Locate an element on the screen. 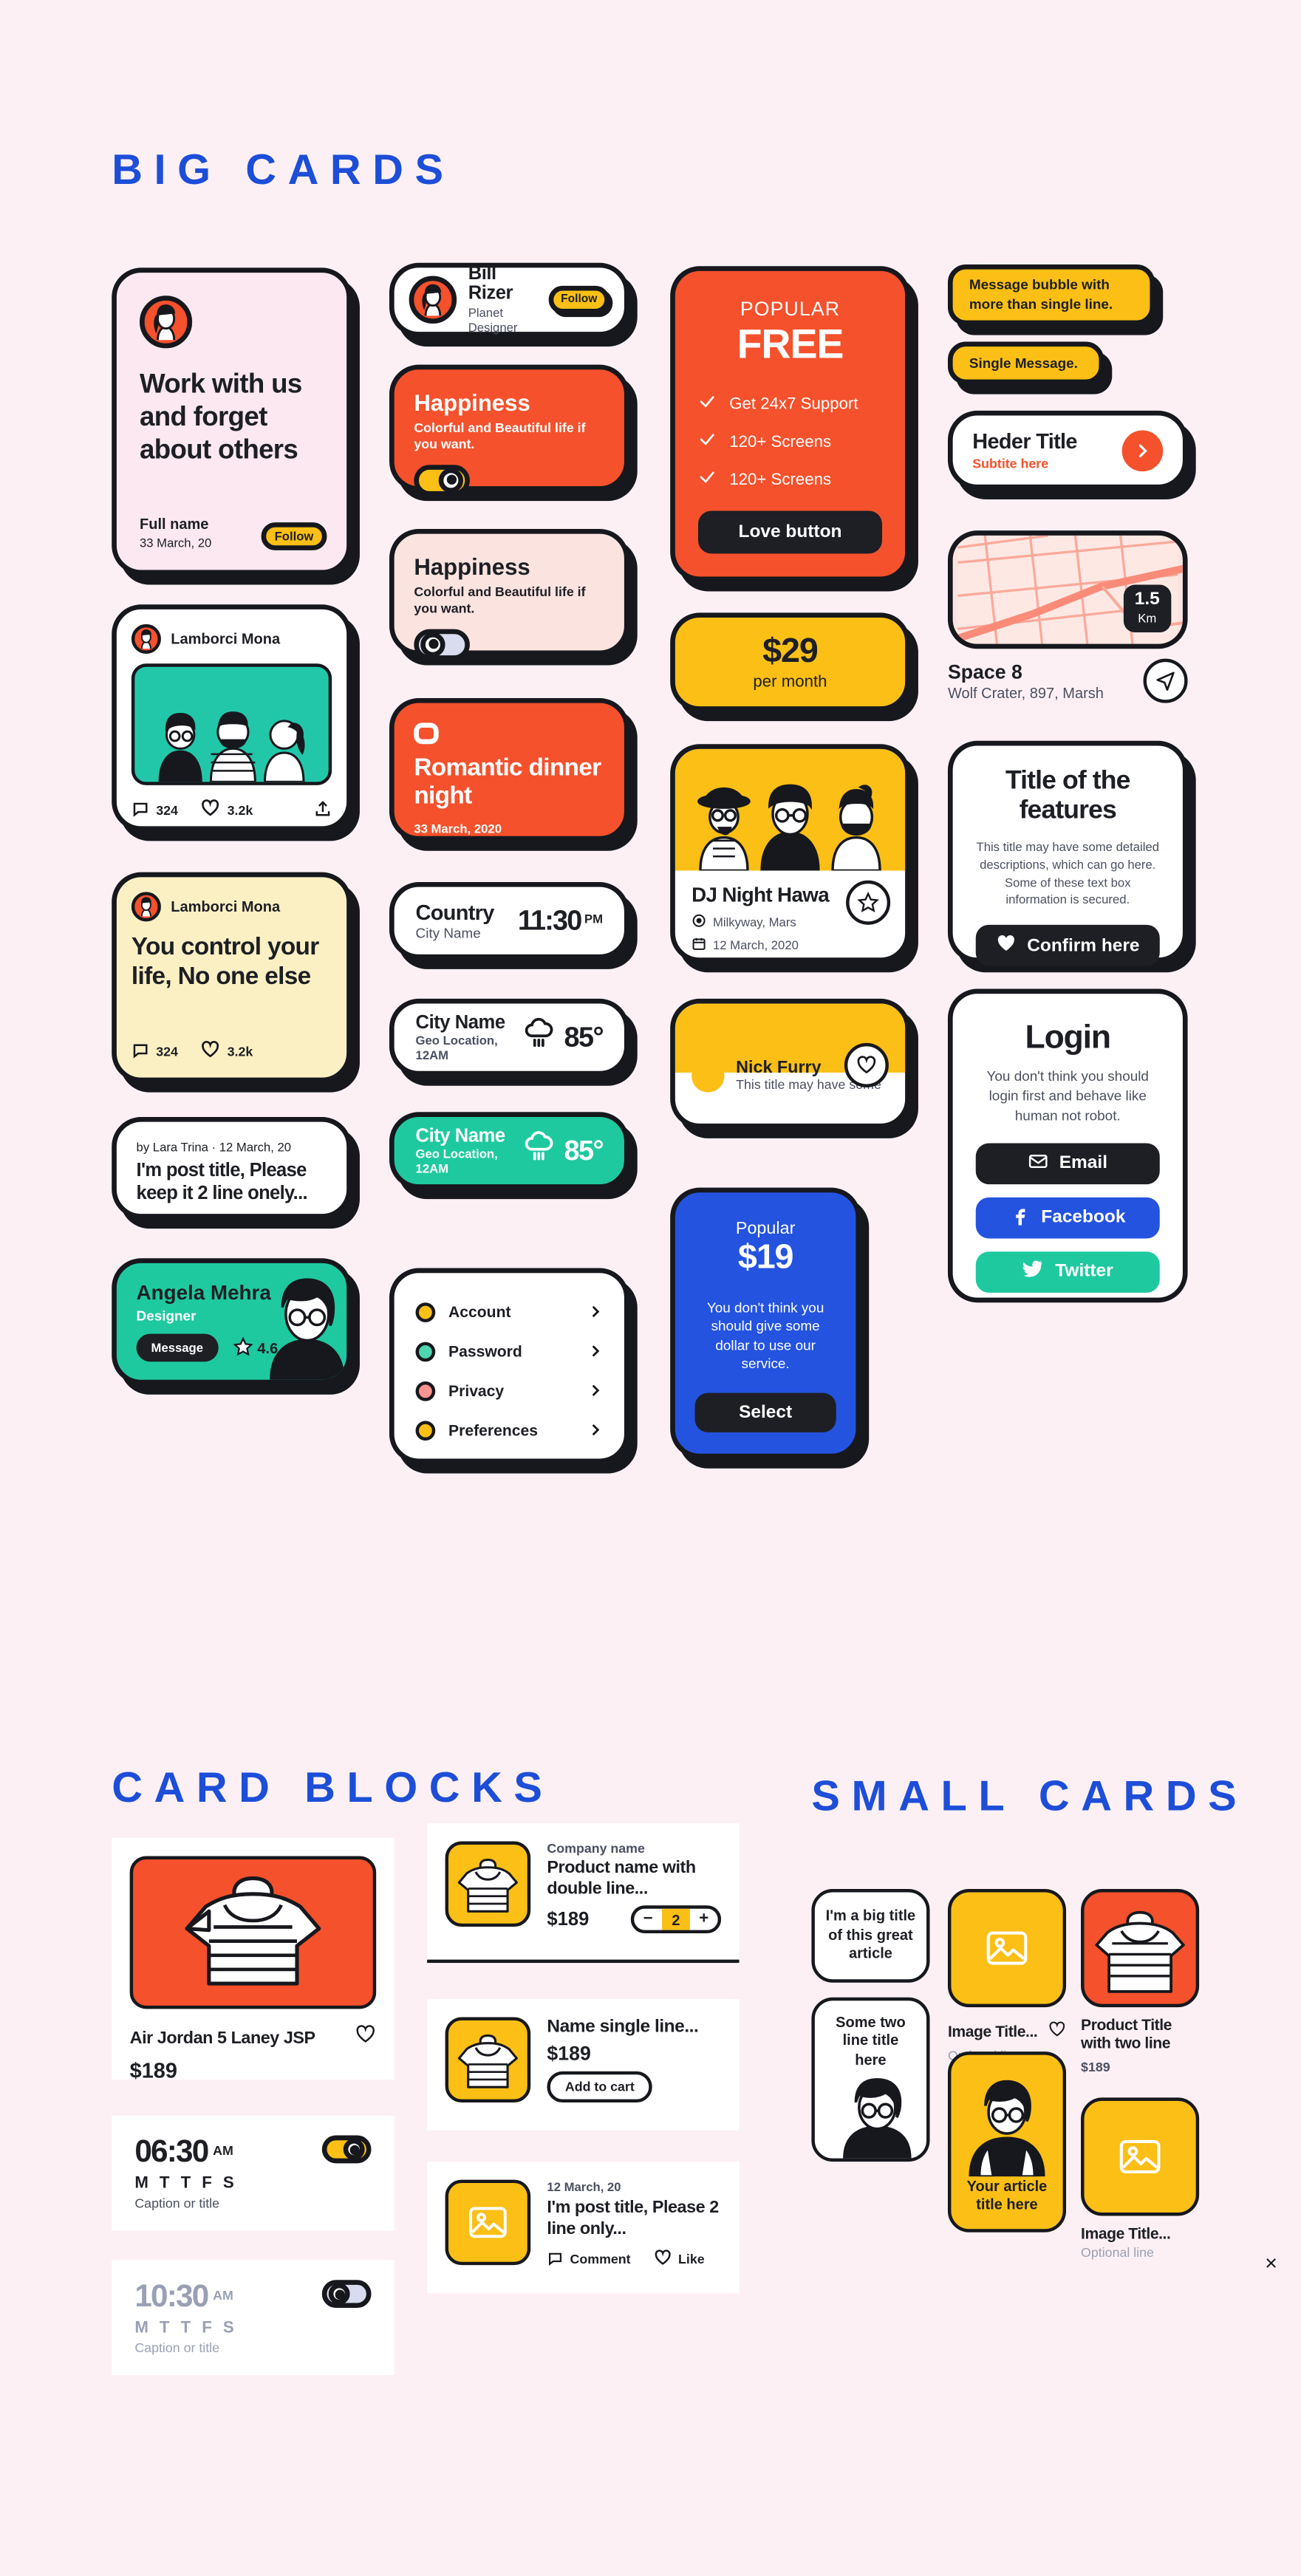  weather-card-white: City Name Geo Location, 12AM 85° is located at coordinates (509, 1037).